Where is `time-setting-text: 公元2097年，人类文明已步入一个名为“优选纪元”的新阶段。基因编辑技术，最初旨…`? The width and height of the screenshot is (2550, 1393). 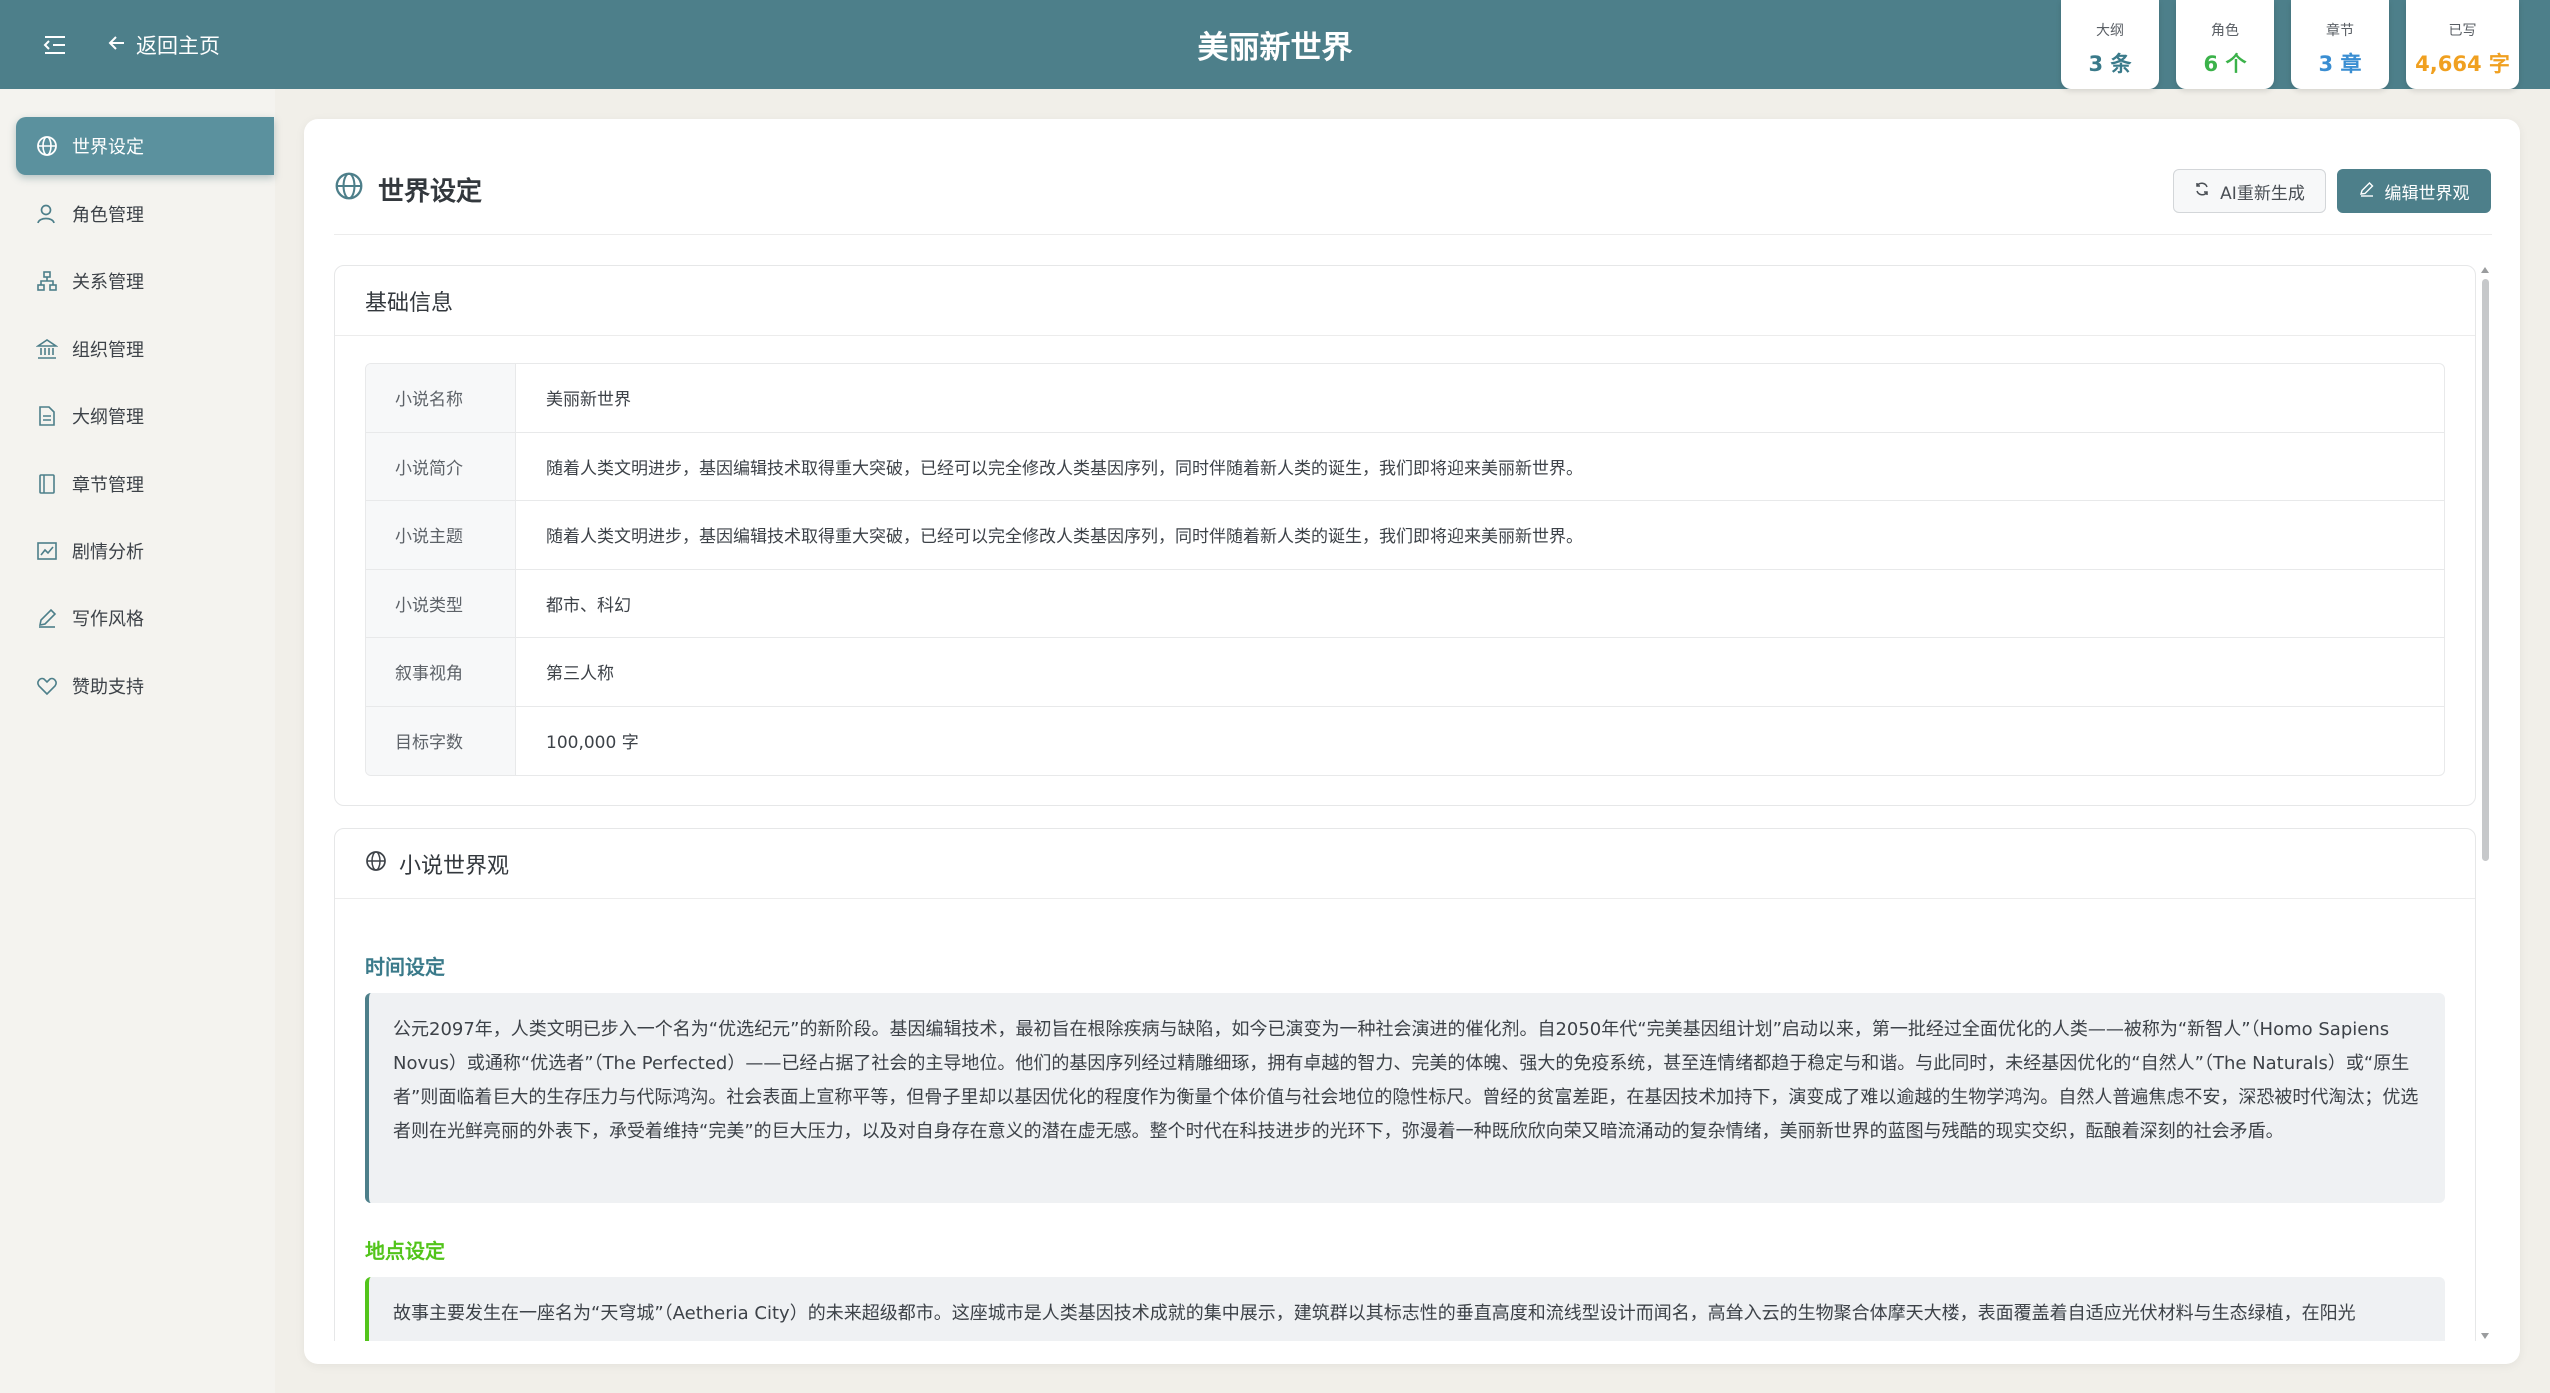 time-setting-text: 公元2097年，人类文明已步入一个名为“优选纪元”的新阶段。基因编辑技术，最初旨… is located at coordinates (1405, 1098).